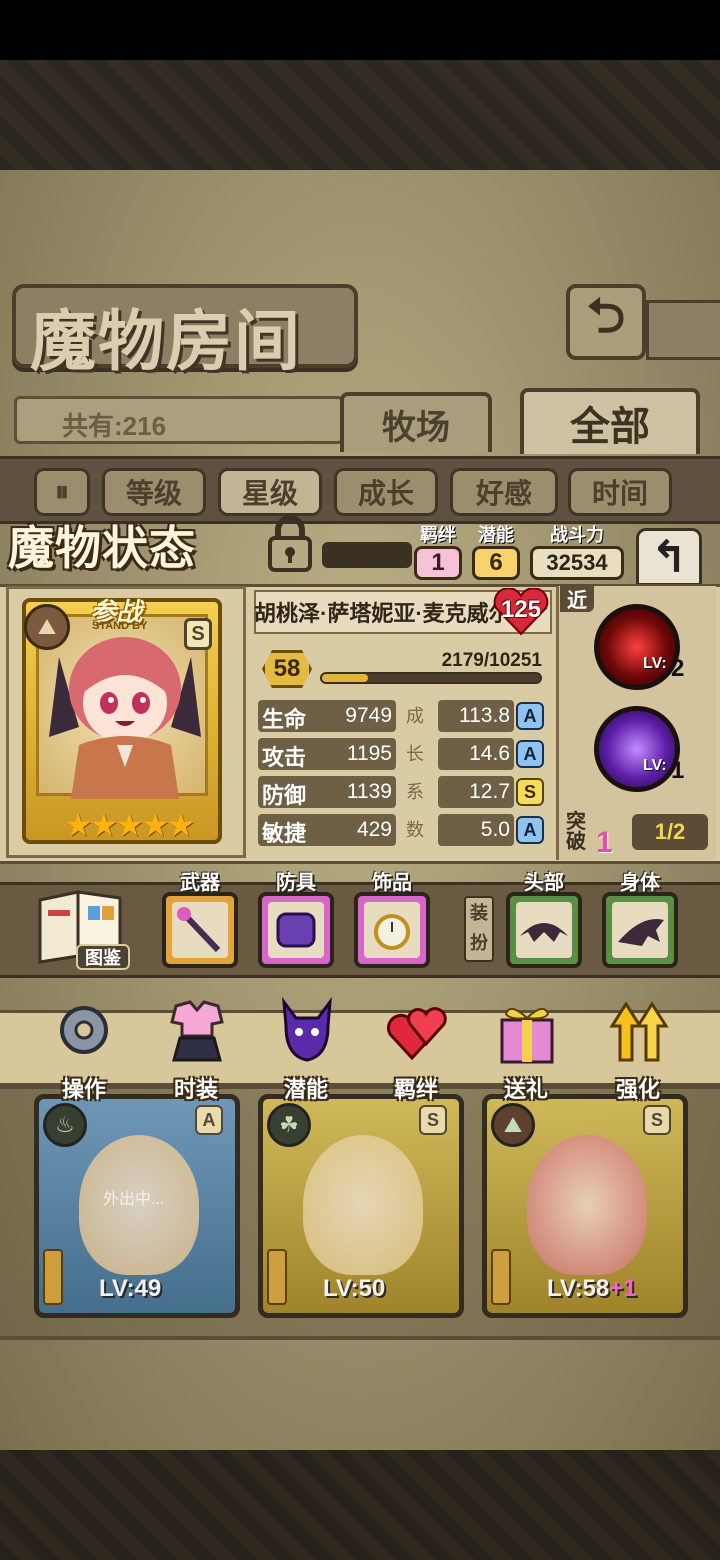  I want to click on pocket-watch-icon, so click(392, 930).